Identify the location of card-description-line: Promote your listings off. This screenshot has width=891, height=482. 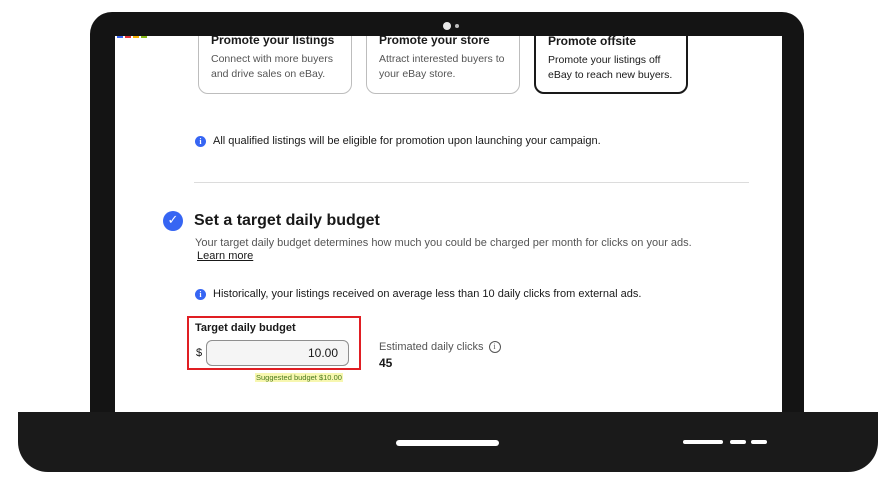
(604, 60).